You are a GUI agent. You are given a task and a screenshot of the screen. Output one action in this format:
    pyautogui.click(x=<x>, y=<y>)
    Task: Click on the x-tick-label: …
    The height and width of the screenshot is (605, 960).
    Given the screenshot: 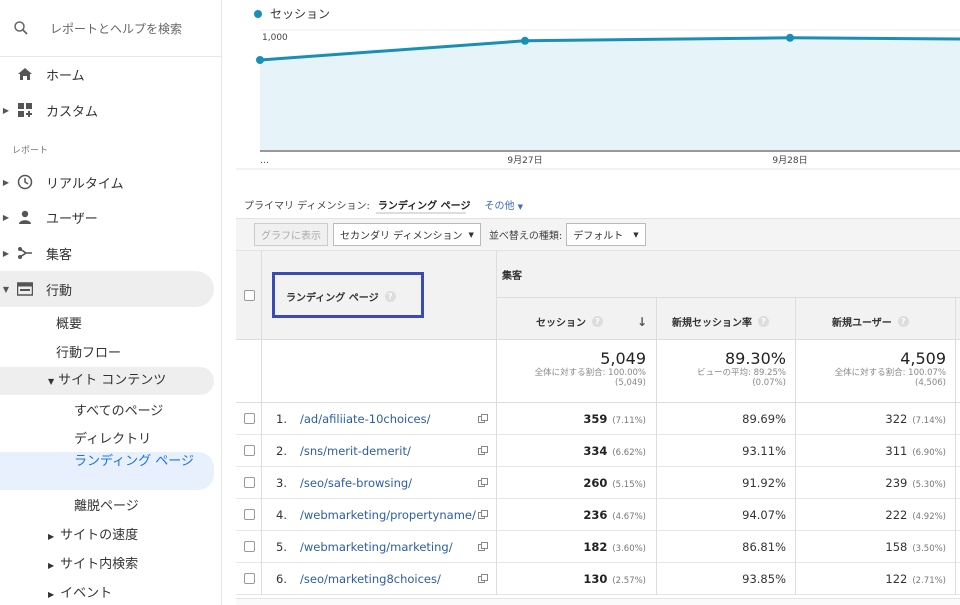 What is the action you would take?
    pyautogui.click(x=264, y=161)
    